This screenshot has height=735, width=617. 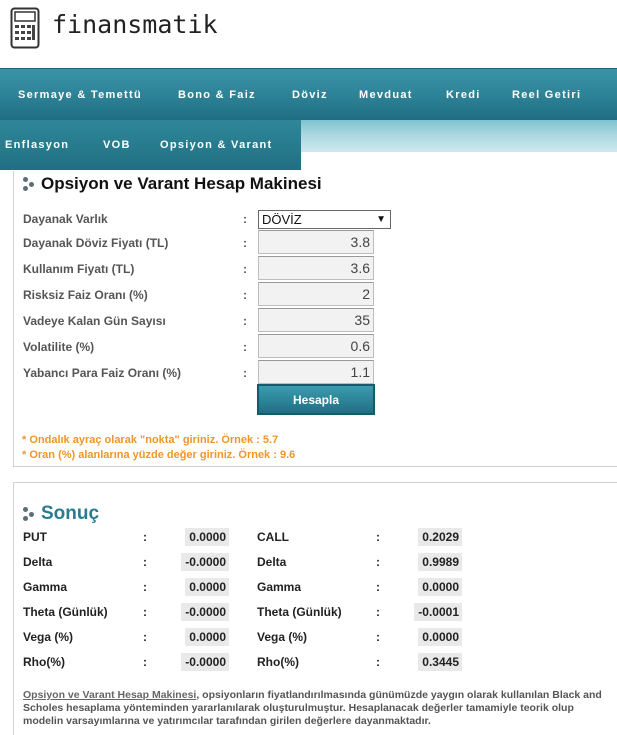 I want to click on vade-gun-input: 35, so click(x=316, y=320).